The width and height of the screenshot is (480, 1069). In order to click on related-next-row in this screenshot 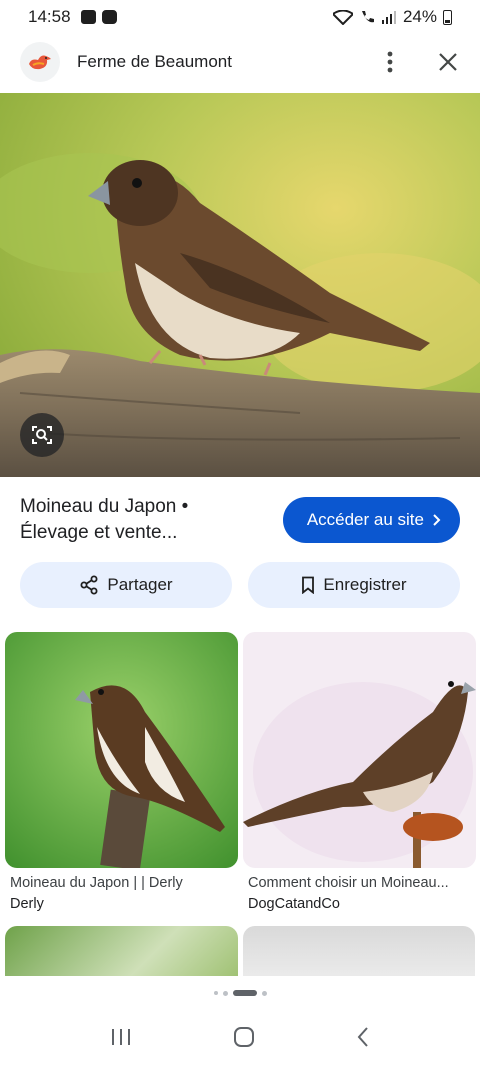, I will do `click(240, 951)`.